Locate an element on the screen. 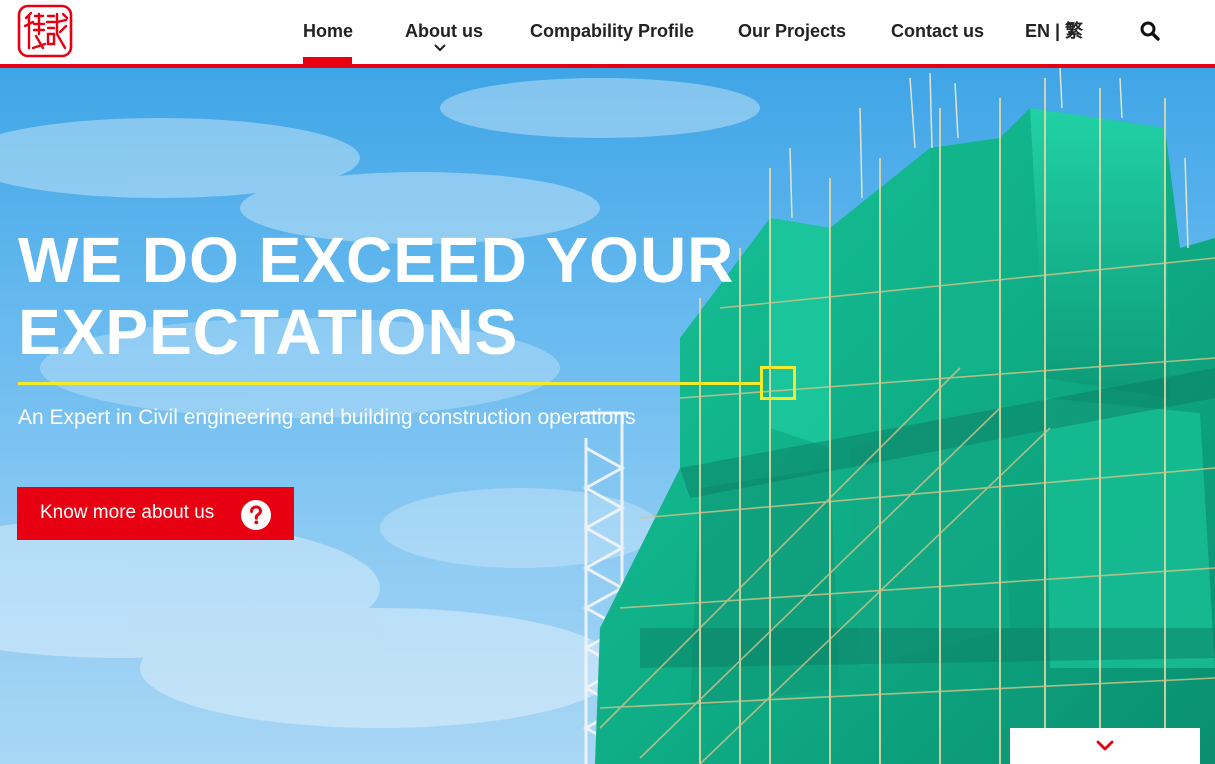 The image size is (1215, 764). hero-accent-box is located at coordinates (778, 383).